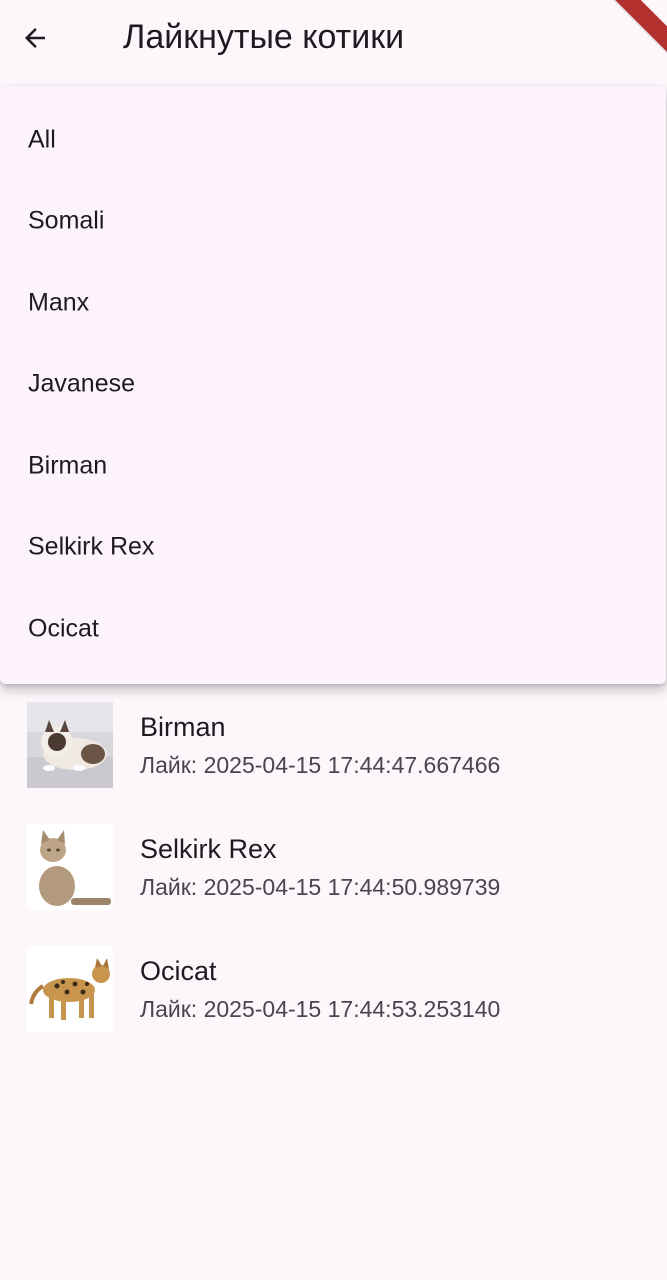  What do you see at coordinates (68, 465) in the screenshot?
I see `menu-item-label: Birman` at bounding box center [68, 465].